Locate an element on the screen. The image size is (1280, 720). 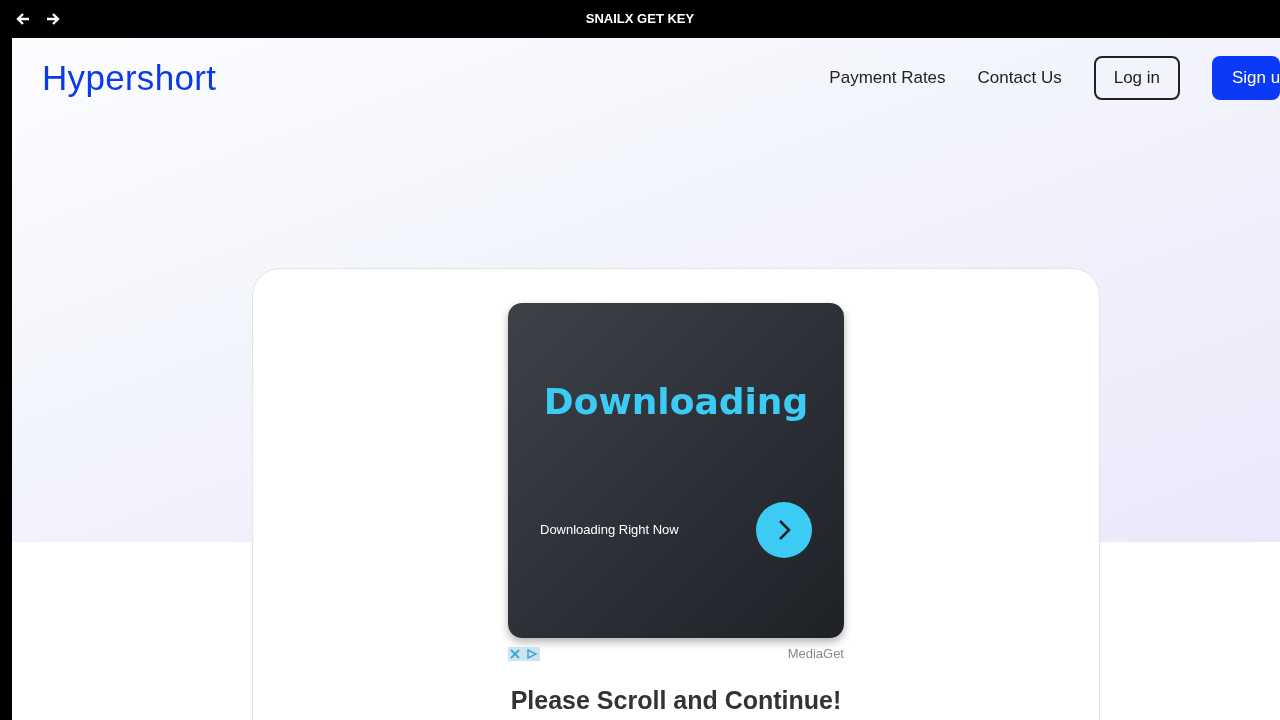
chevron-right-icon is located at coordinates (784, 529).